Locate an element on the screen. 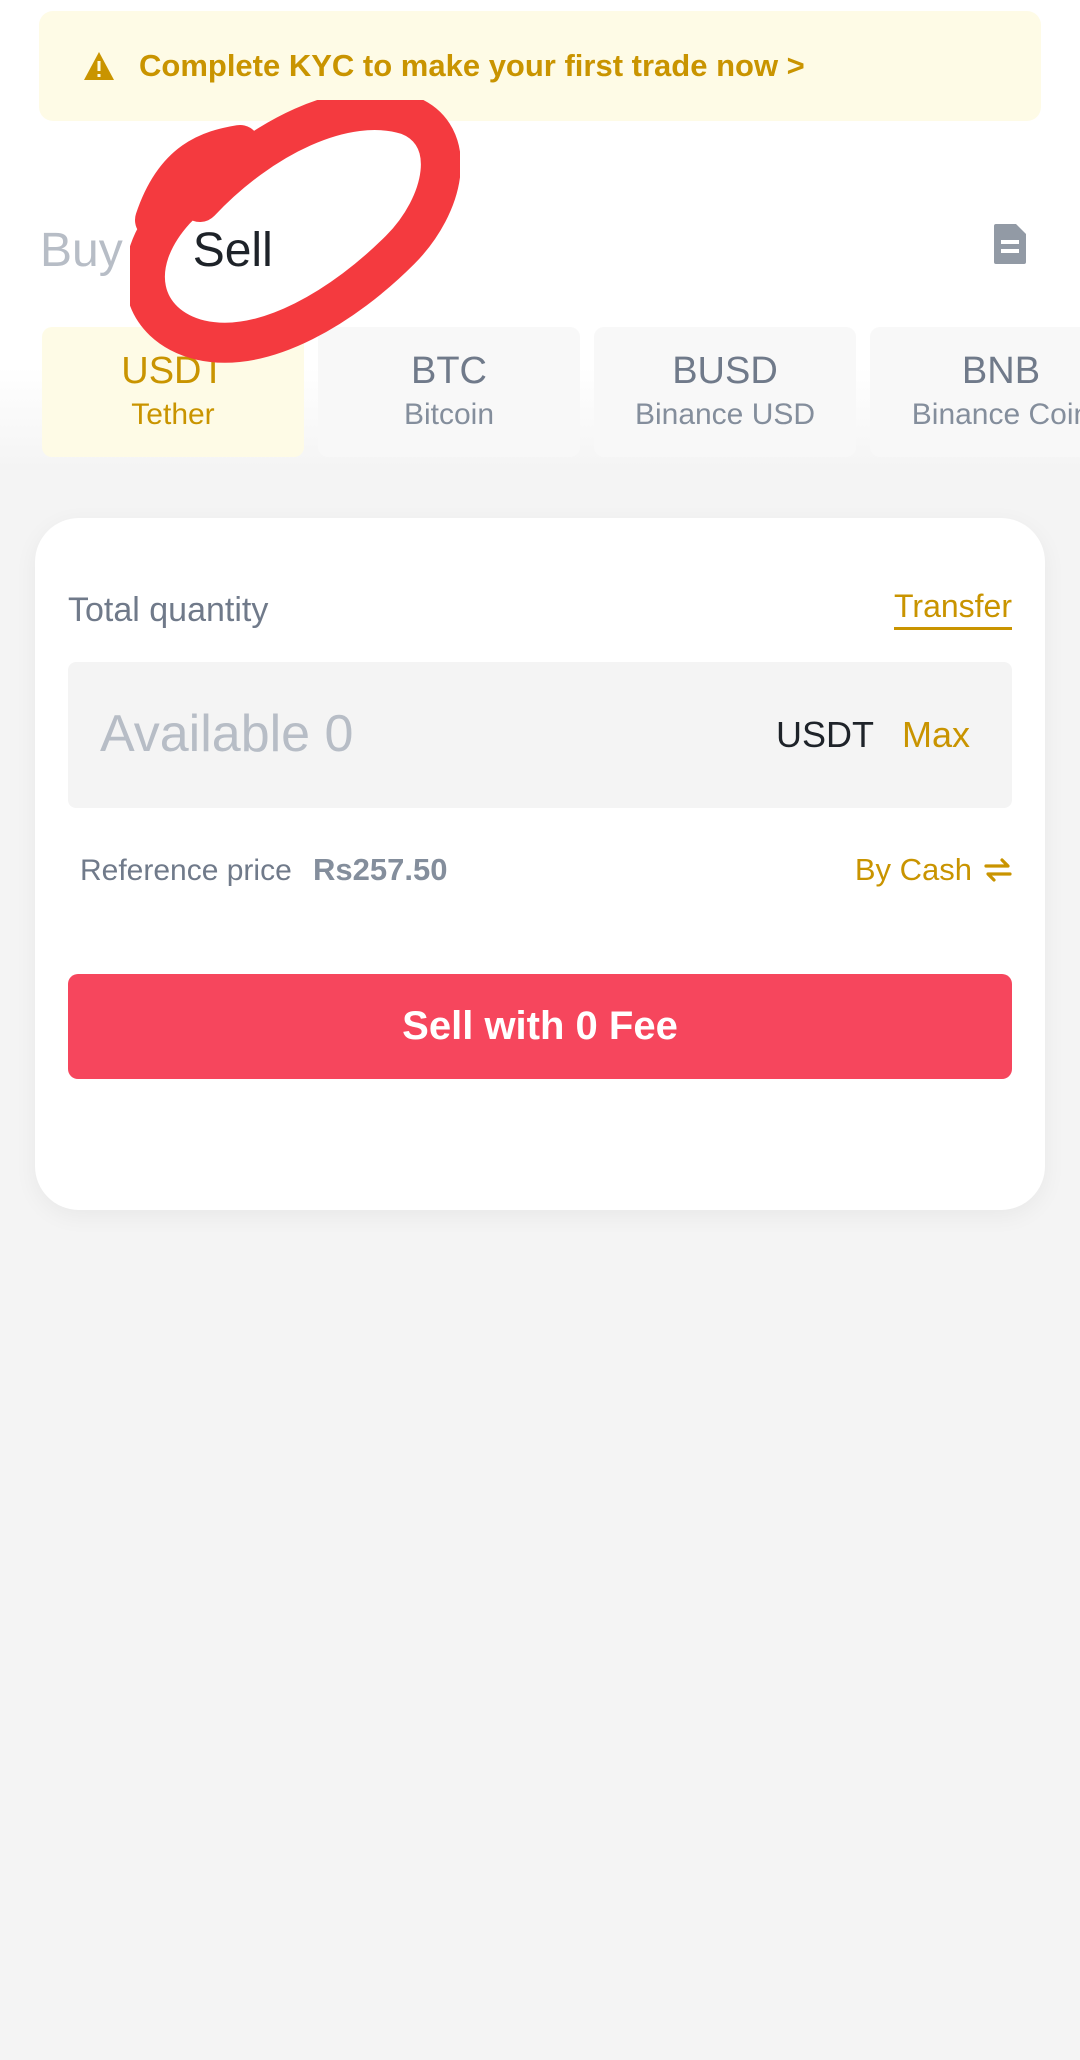  trade-tabs: Buy Sell is located at coordinates (156, 250).